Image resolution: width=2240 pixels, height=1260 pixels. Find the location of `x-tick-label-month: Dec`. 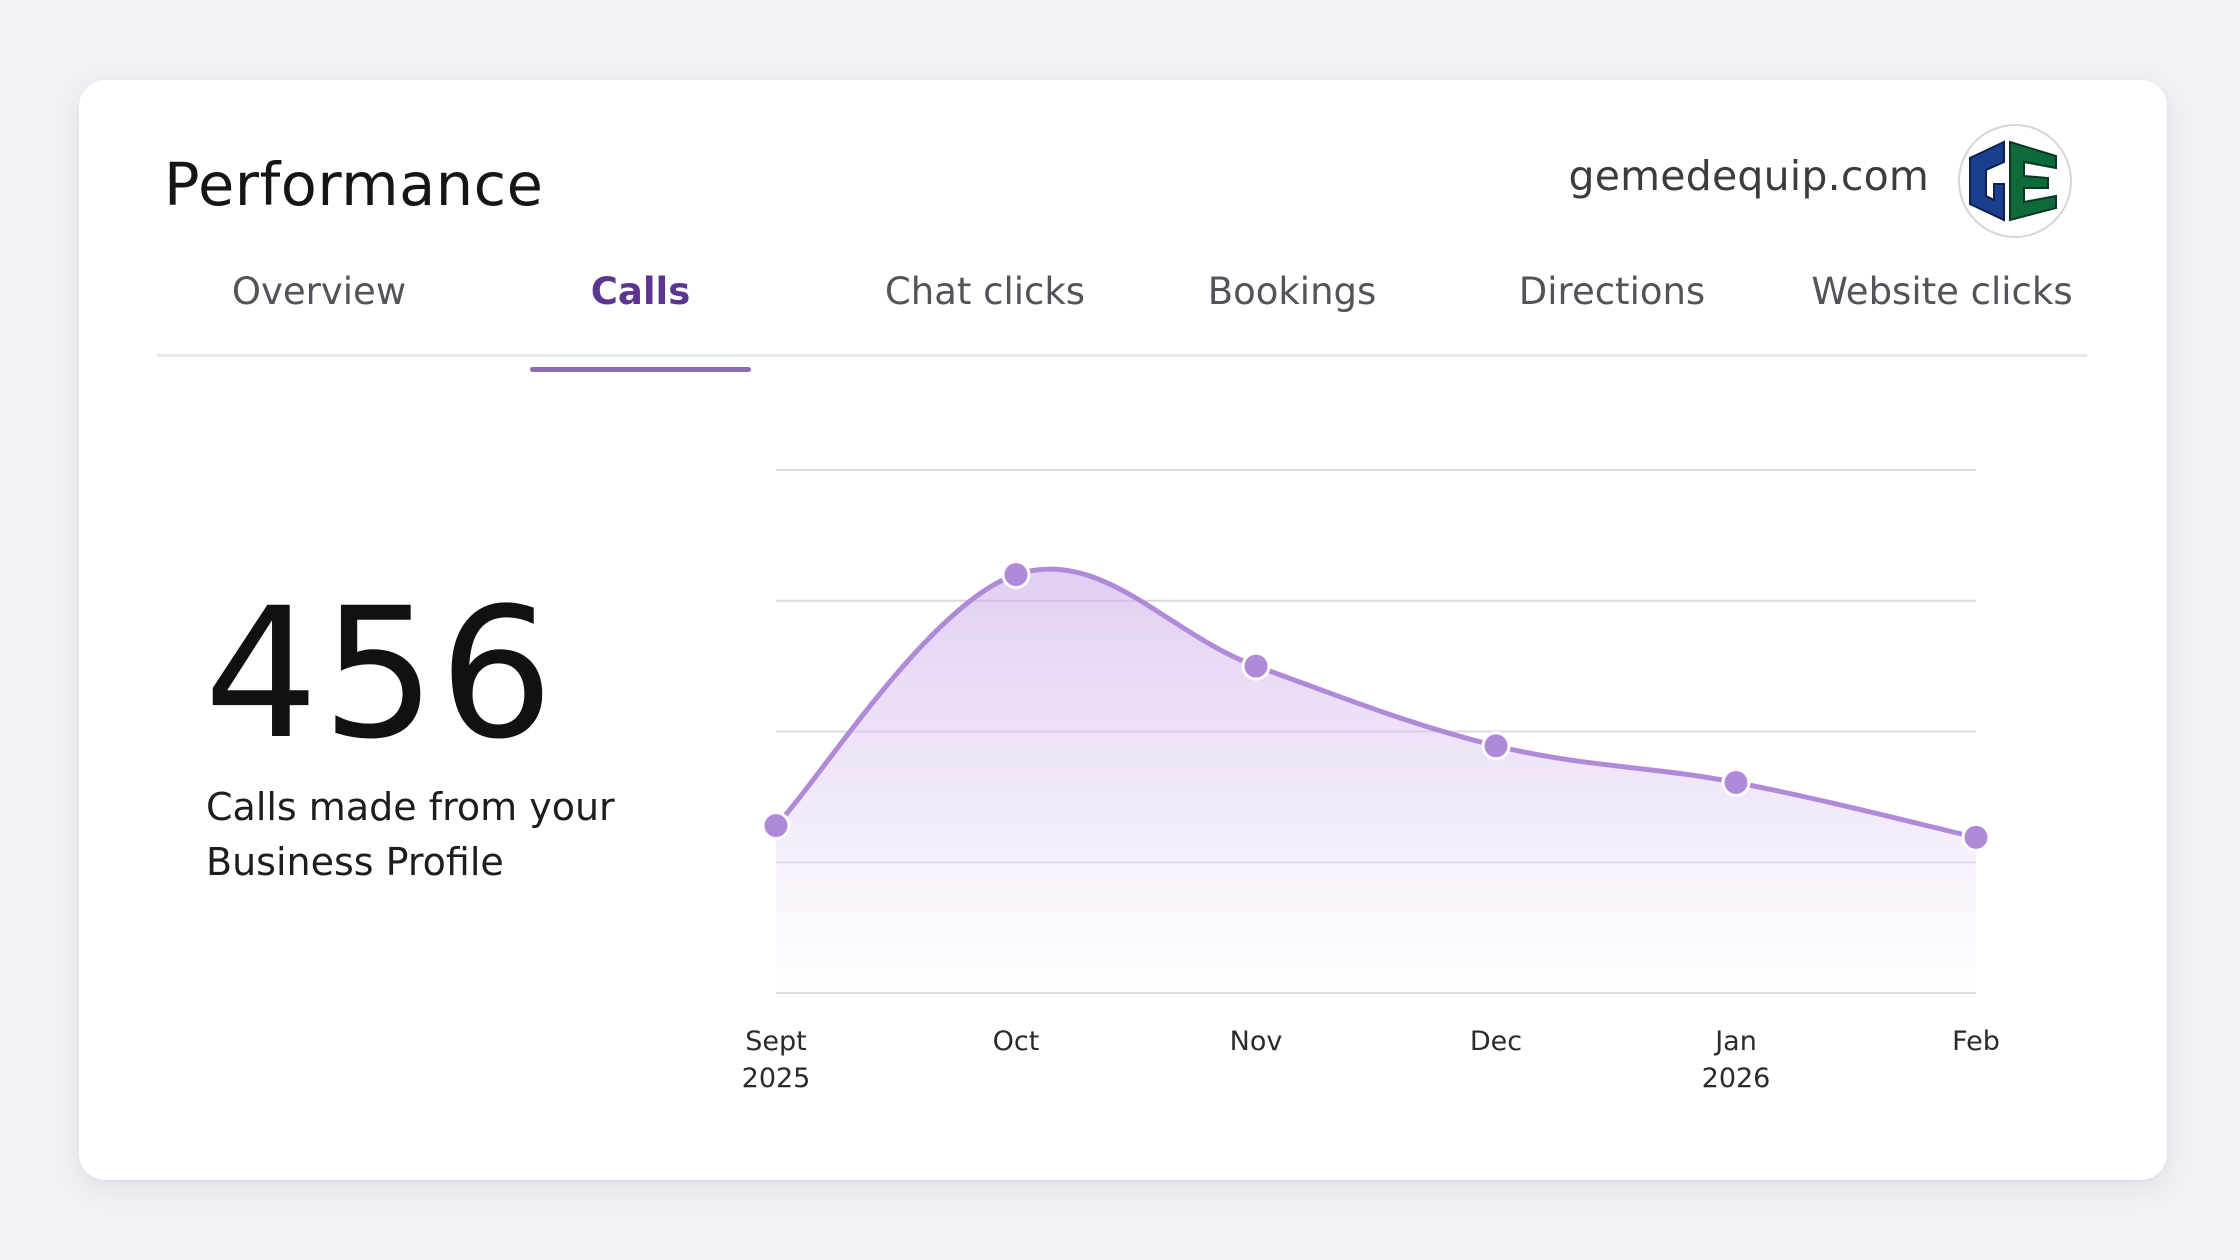

x-tick-label-month: Dec is located at coordinates (1496, 1041).